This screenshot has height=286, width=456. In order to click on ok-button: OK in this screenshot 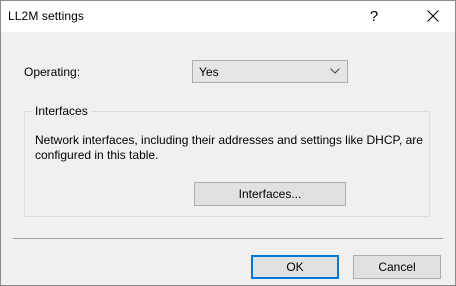, I will do `click(295, 267)`.